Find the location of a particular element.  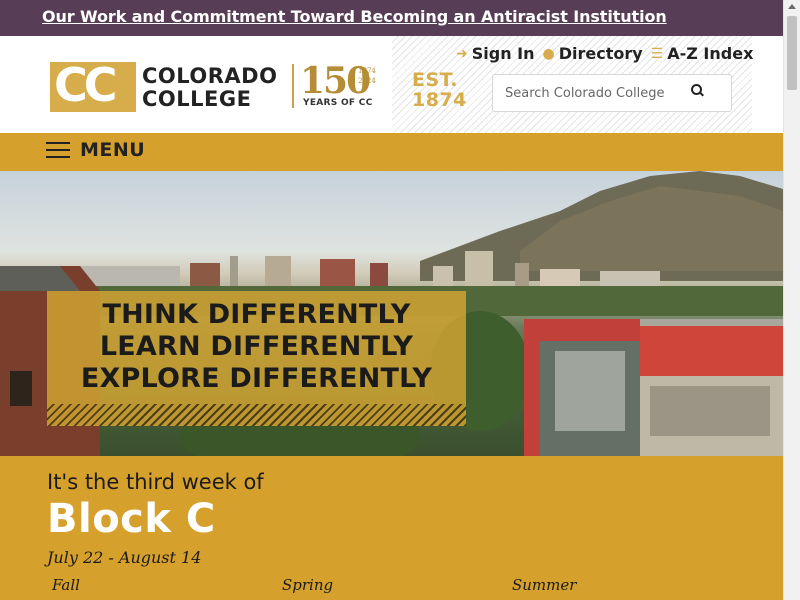

user-icon: ● is located at coordinates (548, 53).